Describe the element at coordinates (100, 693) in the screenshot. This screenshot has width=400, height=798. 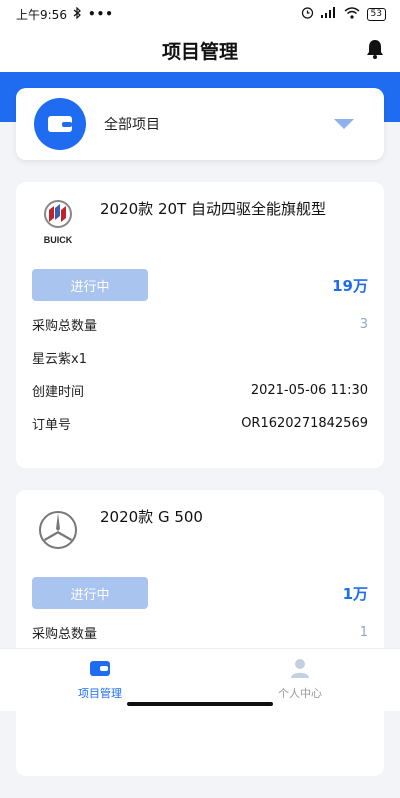
I see `tab-label: 项目管理` at that location.